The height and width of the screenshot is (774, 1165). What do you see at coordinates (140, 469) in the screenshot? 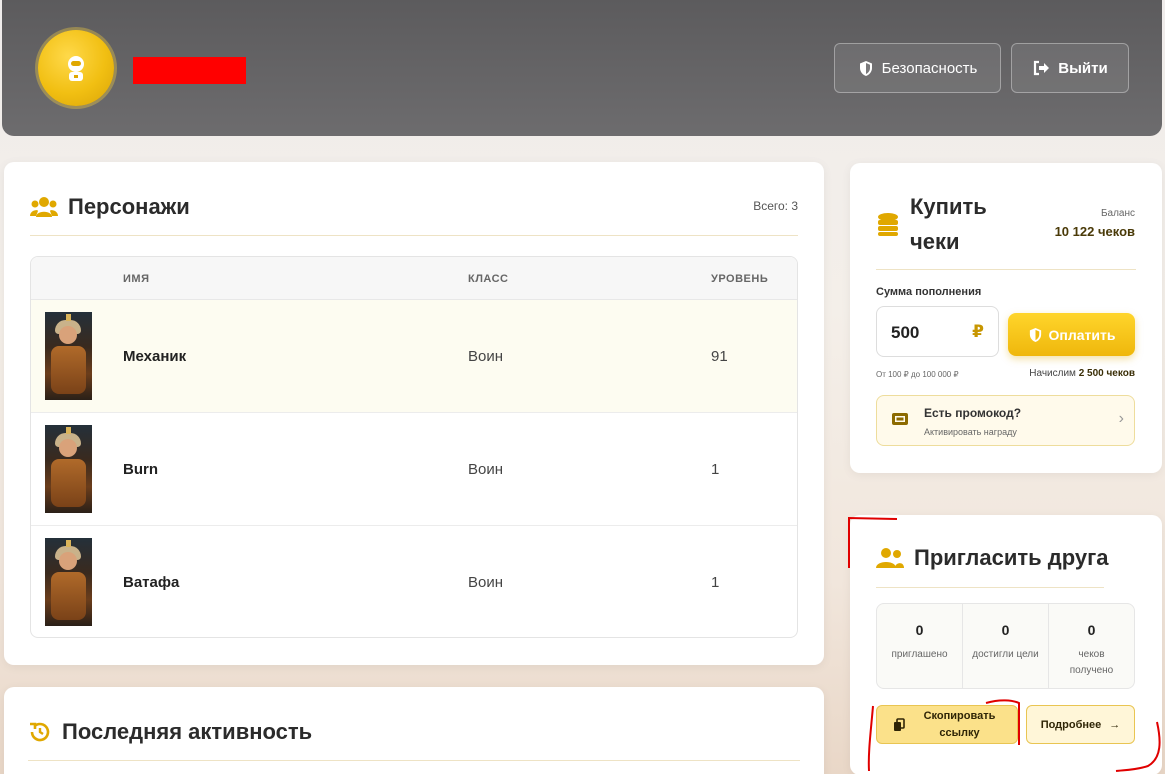
I see `character-name: Burn` at bounding box center [140, 469].